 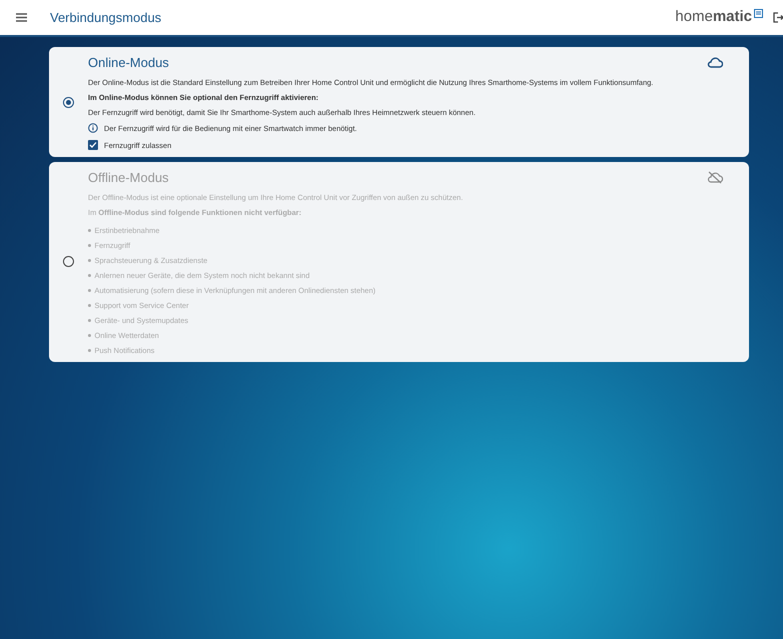 What do you see at coordinates (758, 13) in the screenshot?
I see `logo-mark-icon` at bounding box center [758, 13].